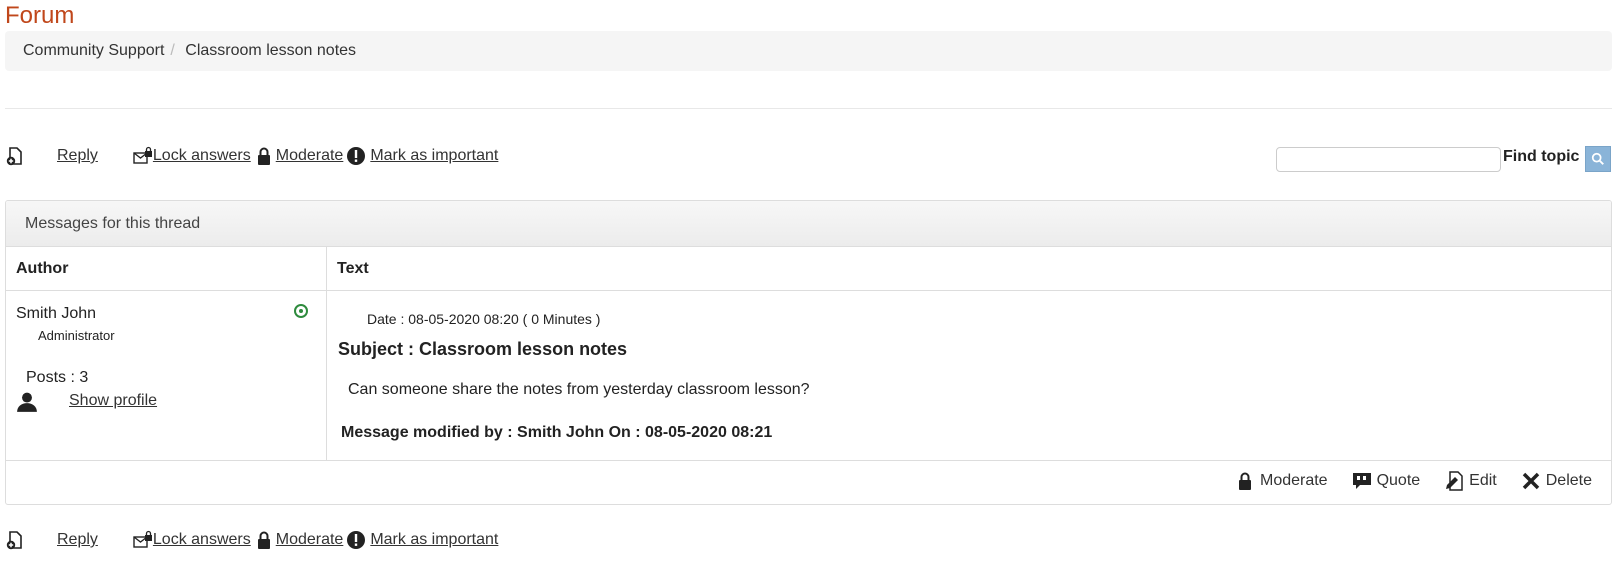 The image size is (1616, 564). What do you see at coordinates (1398, 480) in the screenshot?
I see `quote-label: Quote` at bounding box center [1398, 480].